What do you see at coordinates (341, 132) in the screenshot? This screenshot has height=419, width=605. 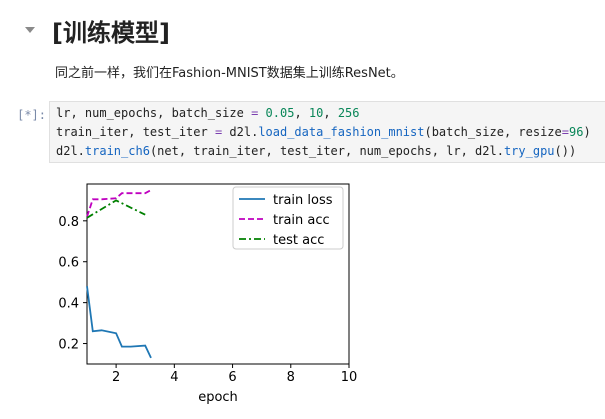 I see `code-token: load_data_fashion_mnist` at bounding box center [341, 132].